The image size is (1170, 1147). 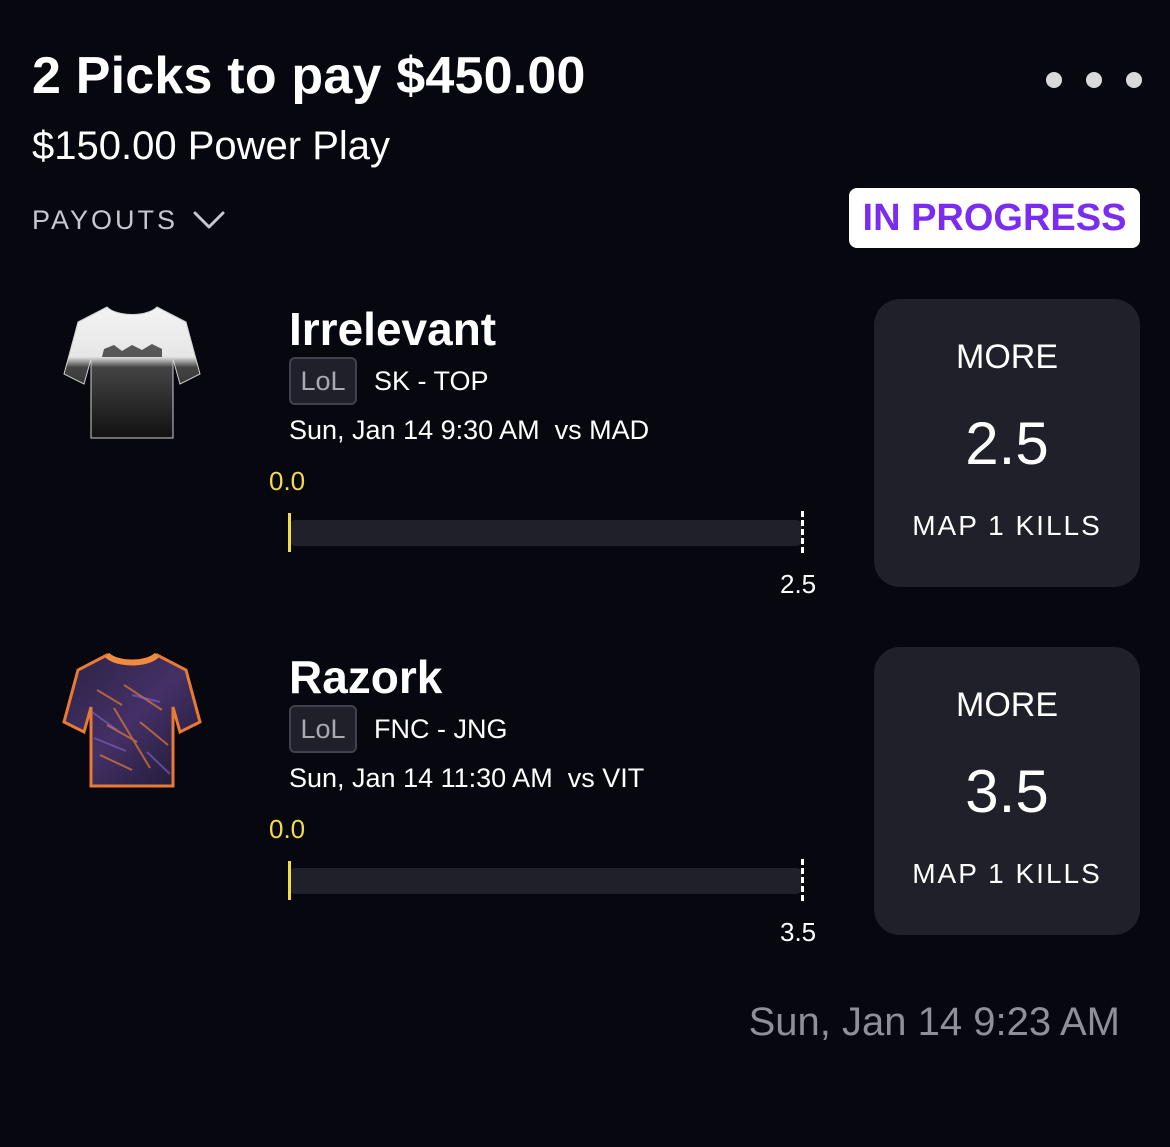 What do you see at coordinates (467, 778) in the screenshot?
I see `game-info: Sun, Jan 14 11:30 AM vs VIT` at bounding box center [467, 778].